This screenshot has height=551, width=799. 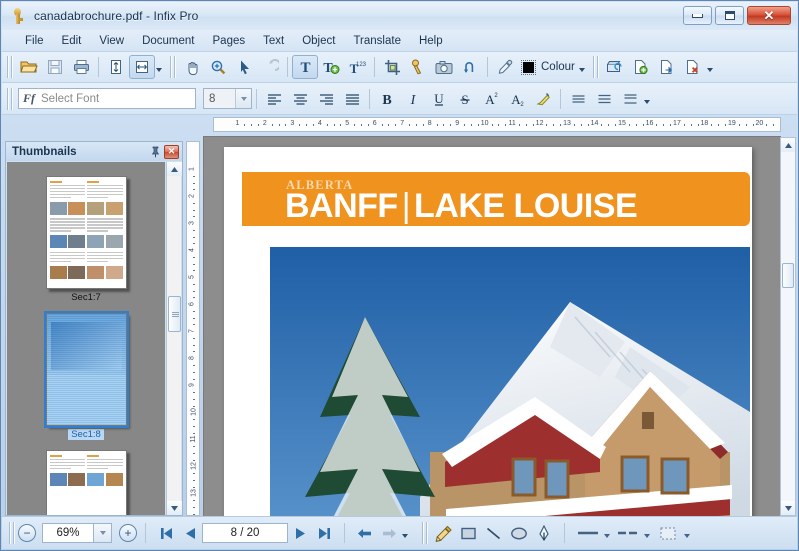 I want to click on first-page-button, so click(x=166, y=533).